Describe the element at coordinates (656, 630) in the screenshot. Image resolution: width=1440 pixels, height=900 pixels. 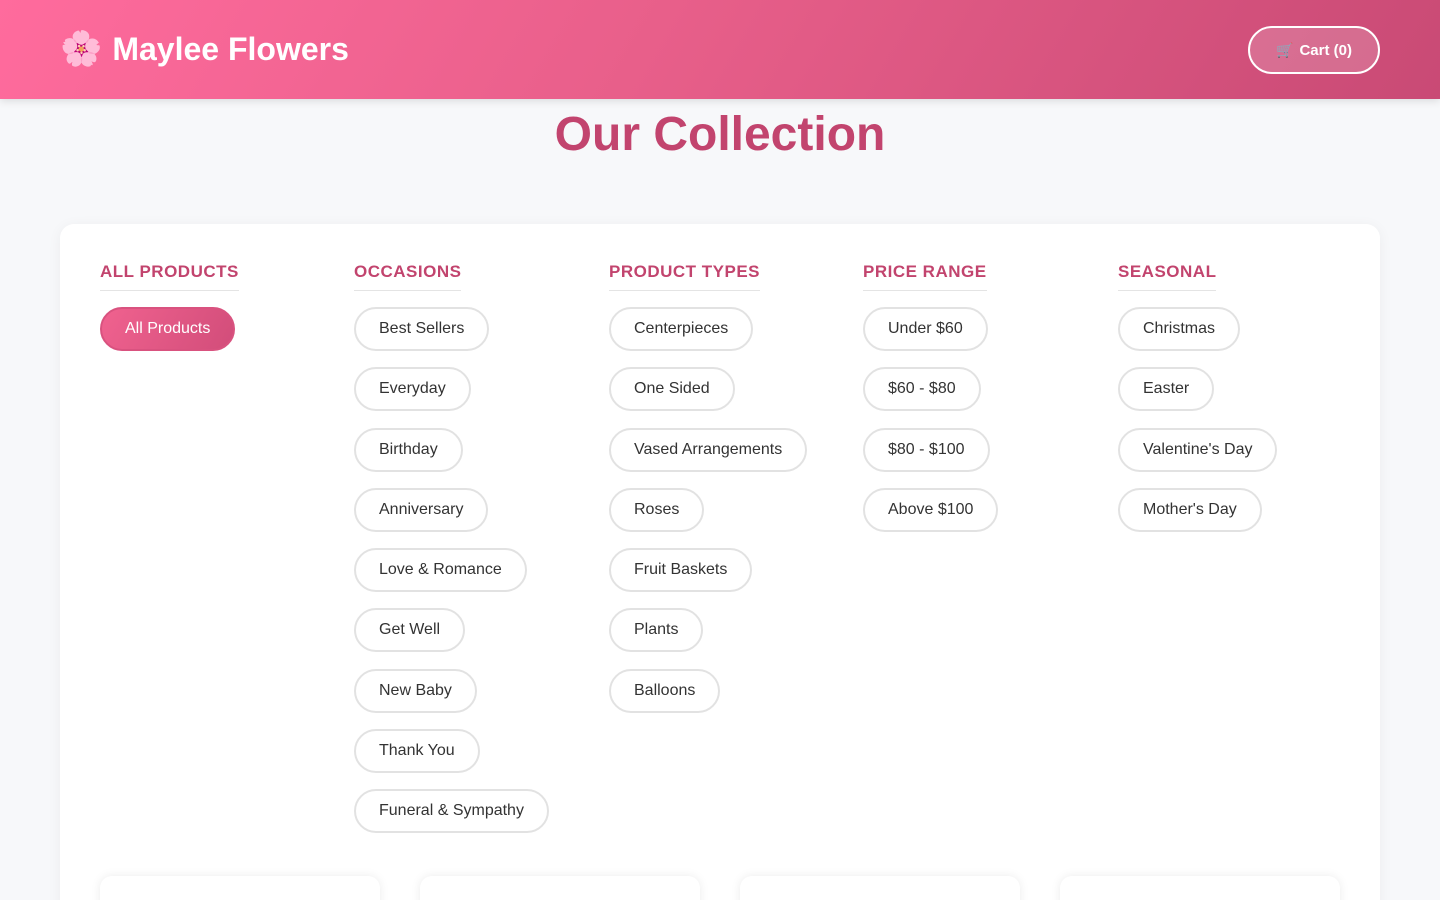
I see `filter-pill: Plants` at that location.